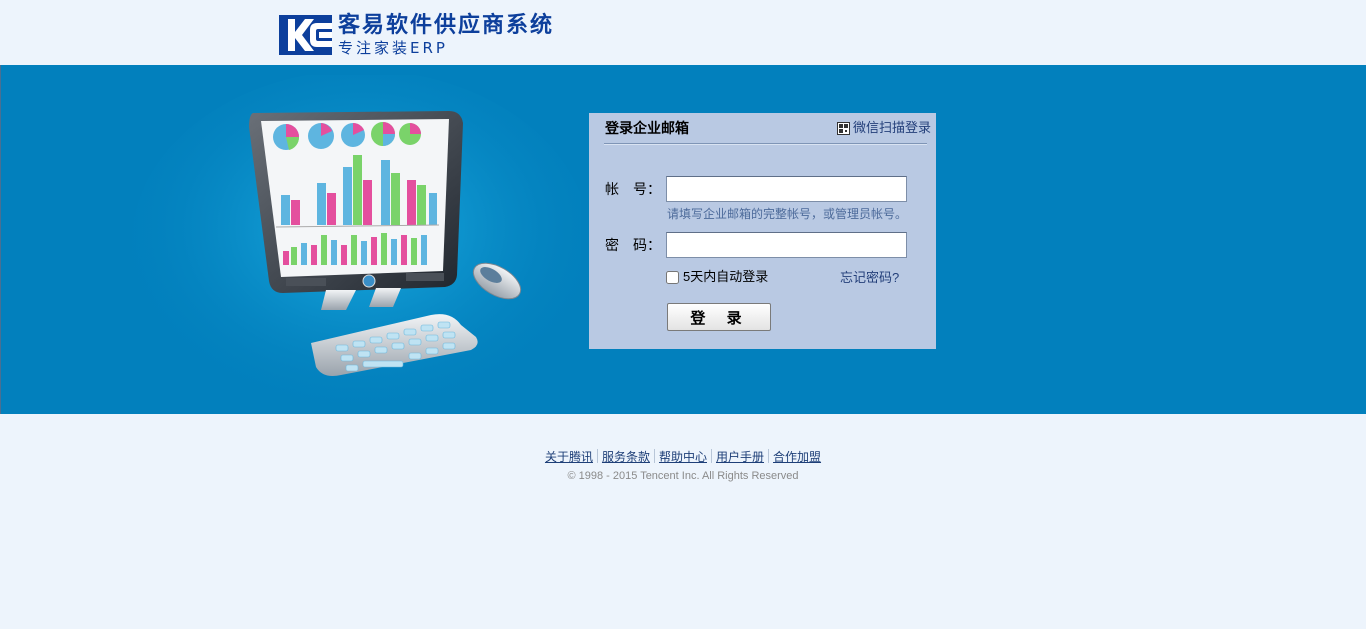 This screenshot has width=1366, height=629. What do you see at coordinates (726, 276) in the screenshot?
I see `remember-me-label: 5天内自动登录` at bounding box center [726, 276].